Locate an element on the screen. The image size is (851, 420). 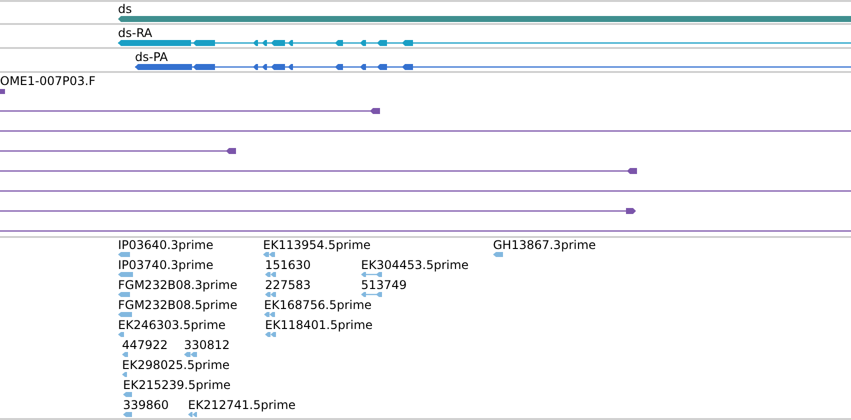
feature-label: 339860 is located at coordinates (146, 405).